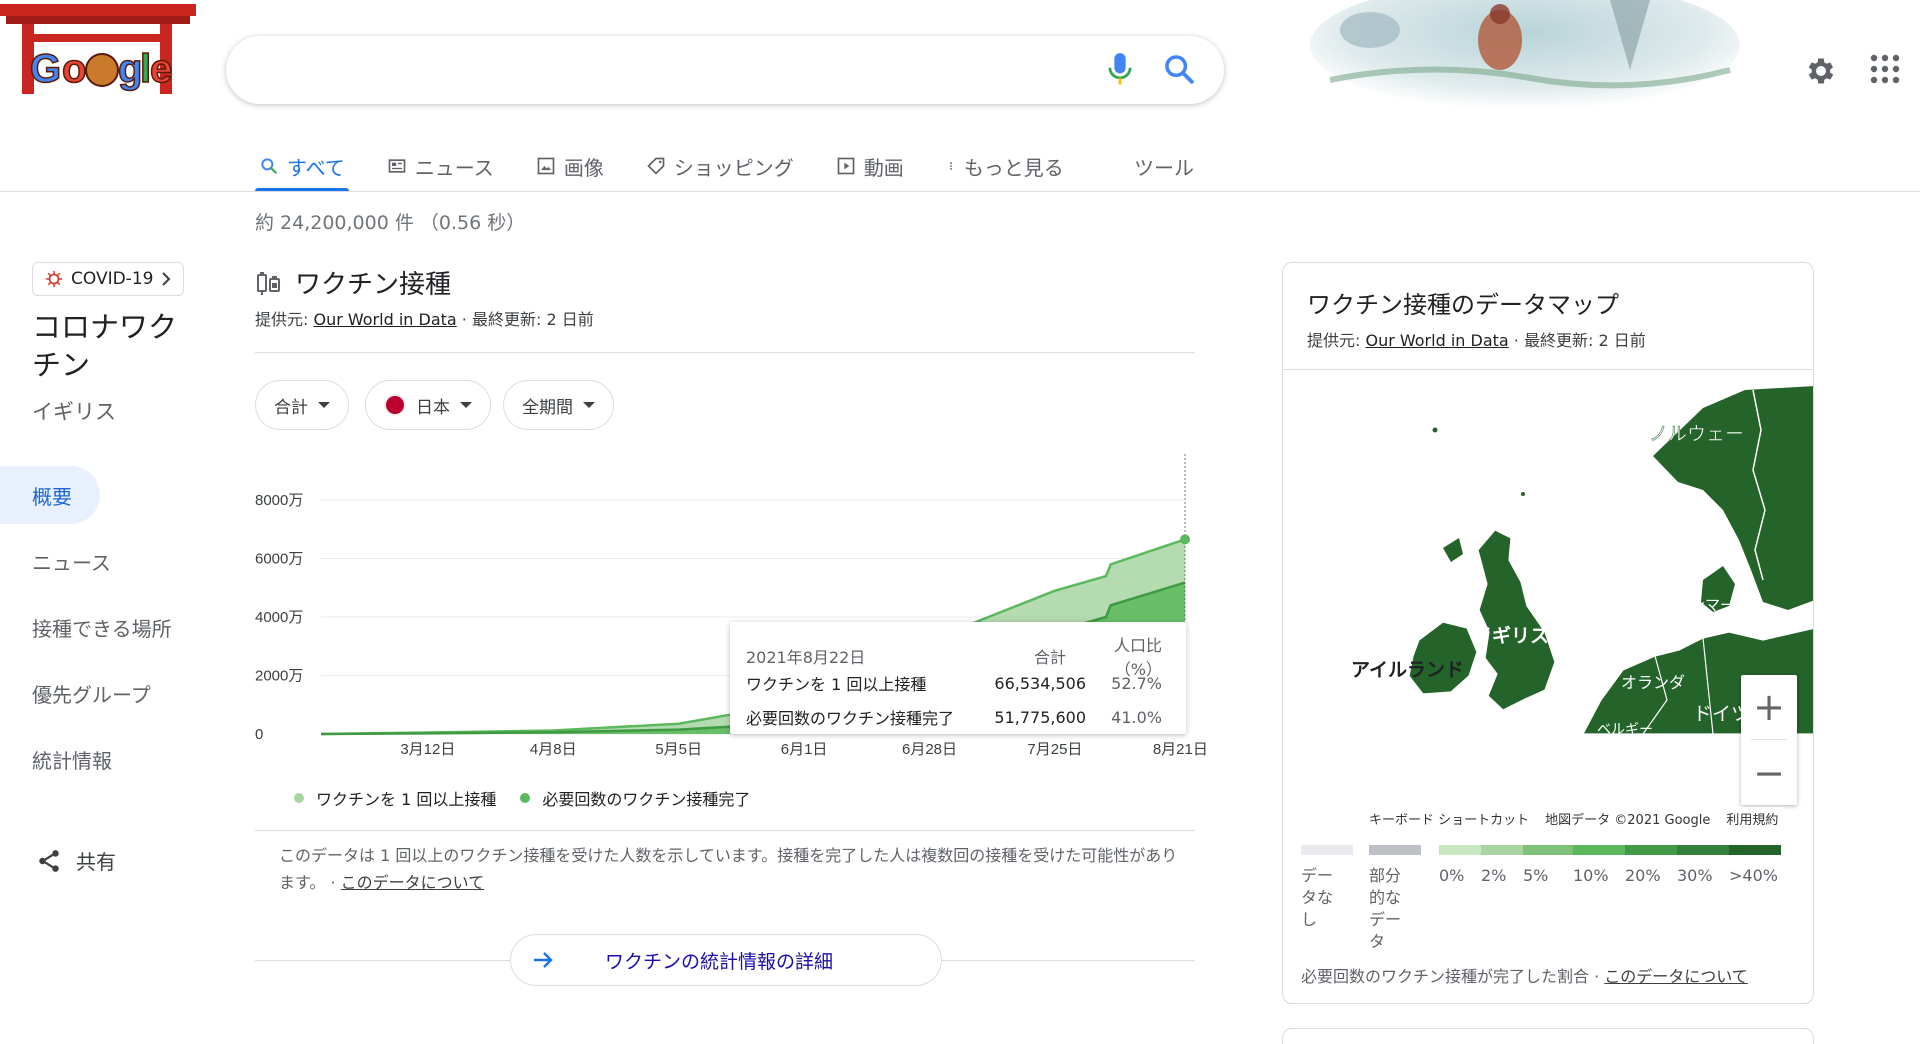  What do you see at coordinates (54, 279) in the screenshot?
I see `virus-icon` at bounding box center [54, 279].